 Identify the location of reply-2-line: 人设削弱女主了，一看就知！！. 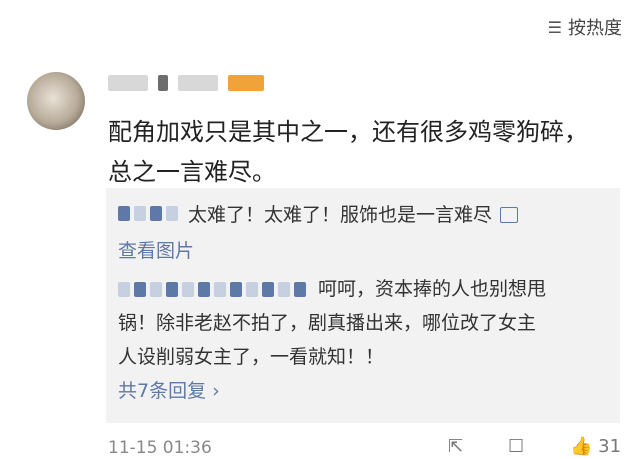
(251, 357).